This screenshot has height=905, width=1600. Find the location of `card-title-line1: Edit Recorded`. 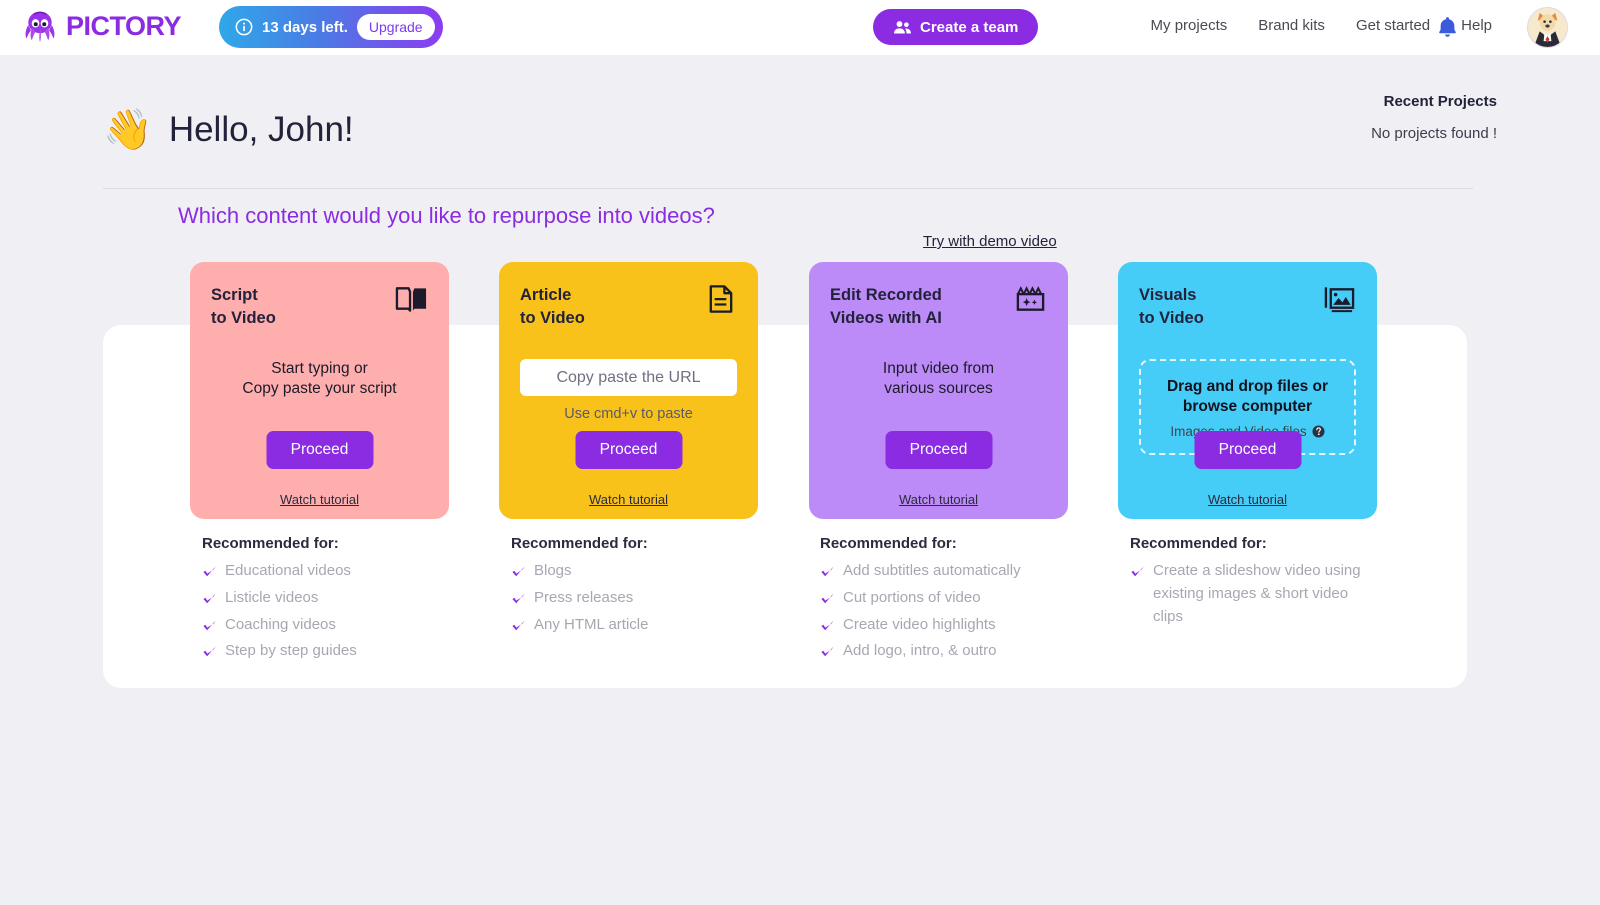

card-title-line1: Edit Recorded is located at coordinates (886, 295).